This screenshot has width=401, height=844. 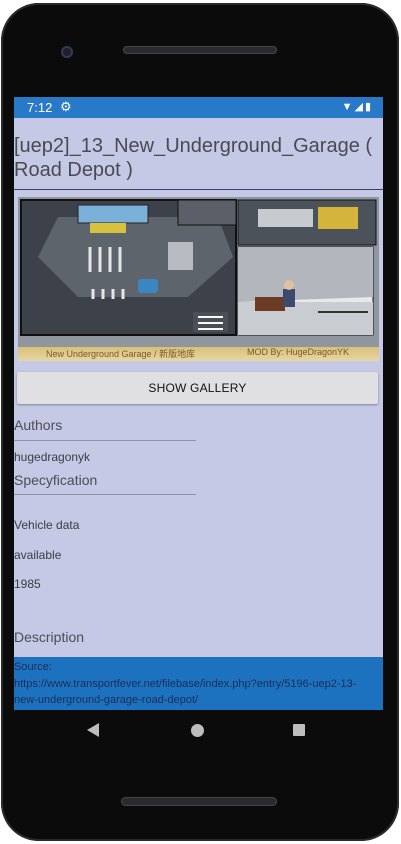 I want to click on specification-divider, so click(x=105, y=494).